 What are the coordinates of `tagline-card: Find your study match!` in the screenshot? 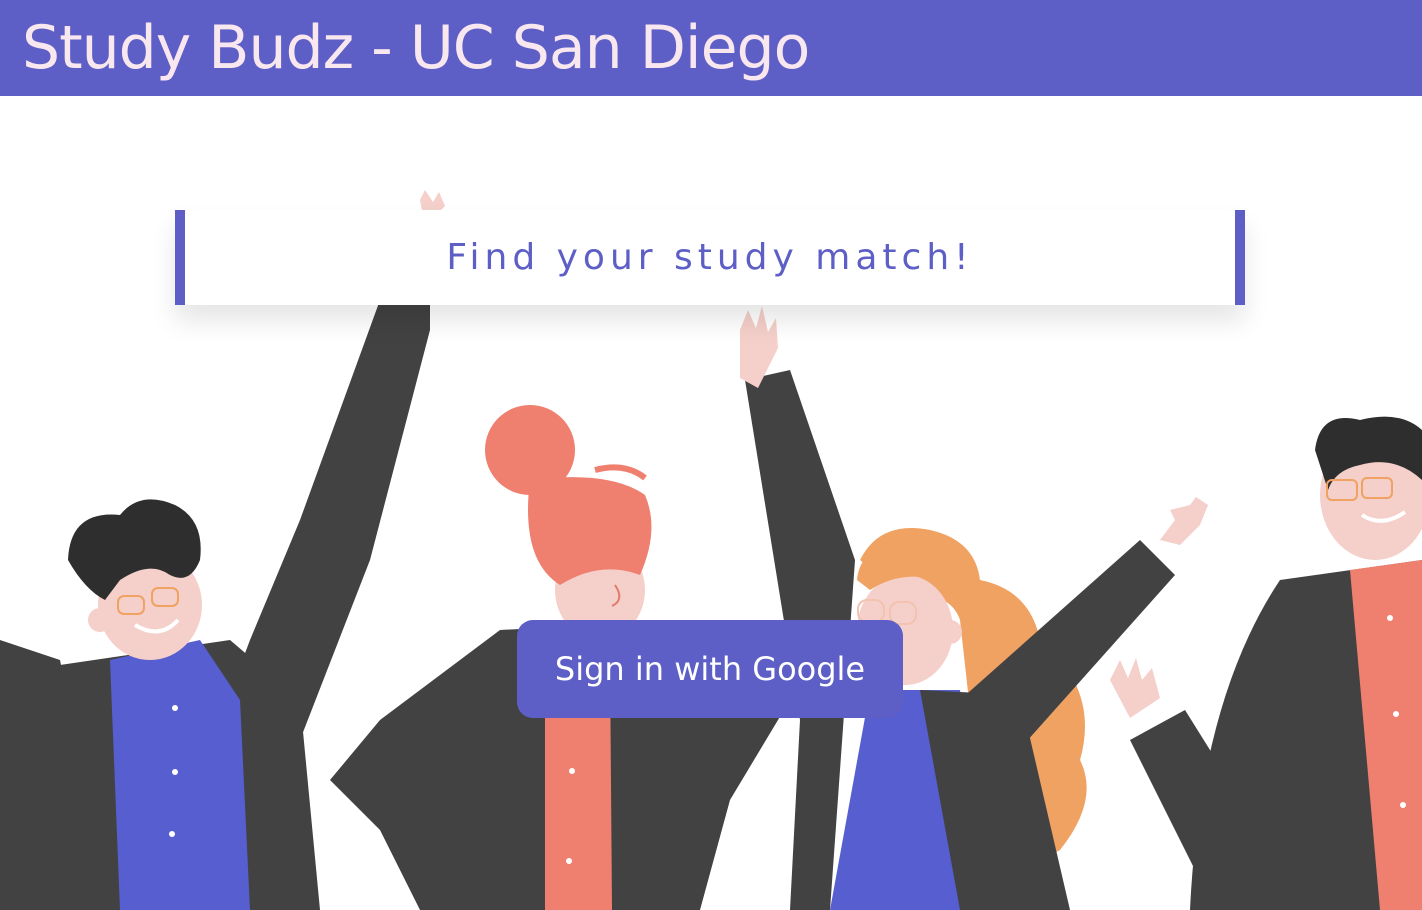 It's located at (710, 257).